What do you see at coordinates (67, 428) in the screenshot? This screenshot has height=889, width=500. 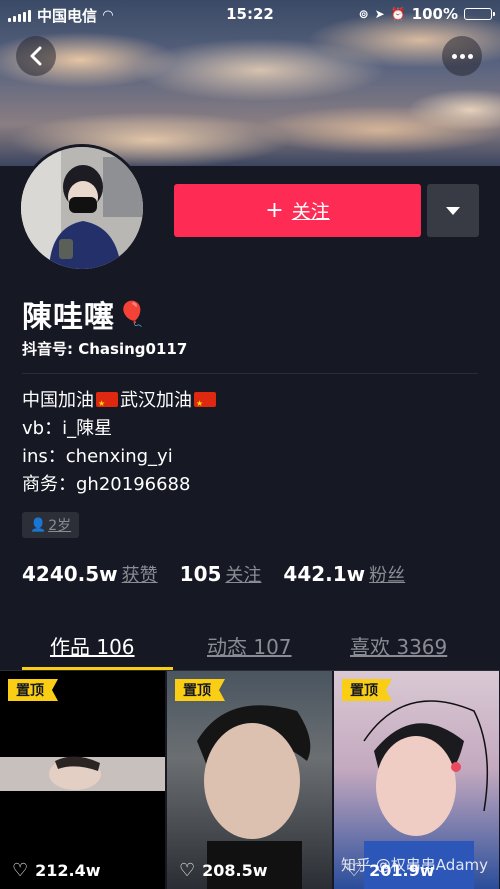 I see `bio-line-2: vb：i_陳星` at bounding box center [67, 428].